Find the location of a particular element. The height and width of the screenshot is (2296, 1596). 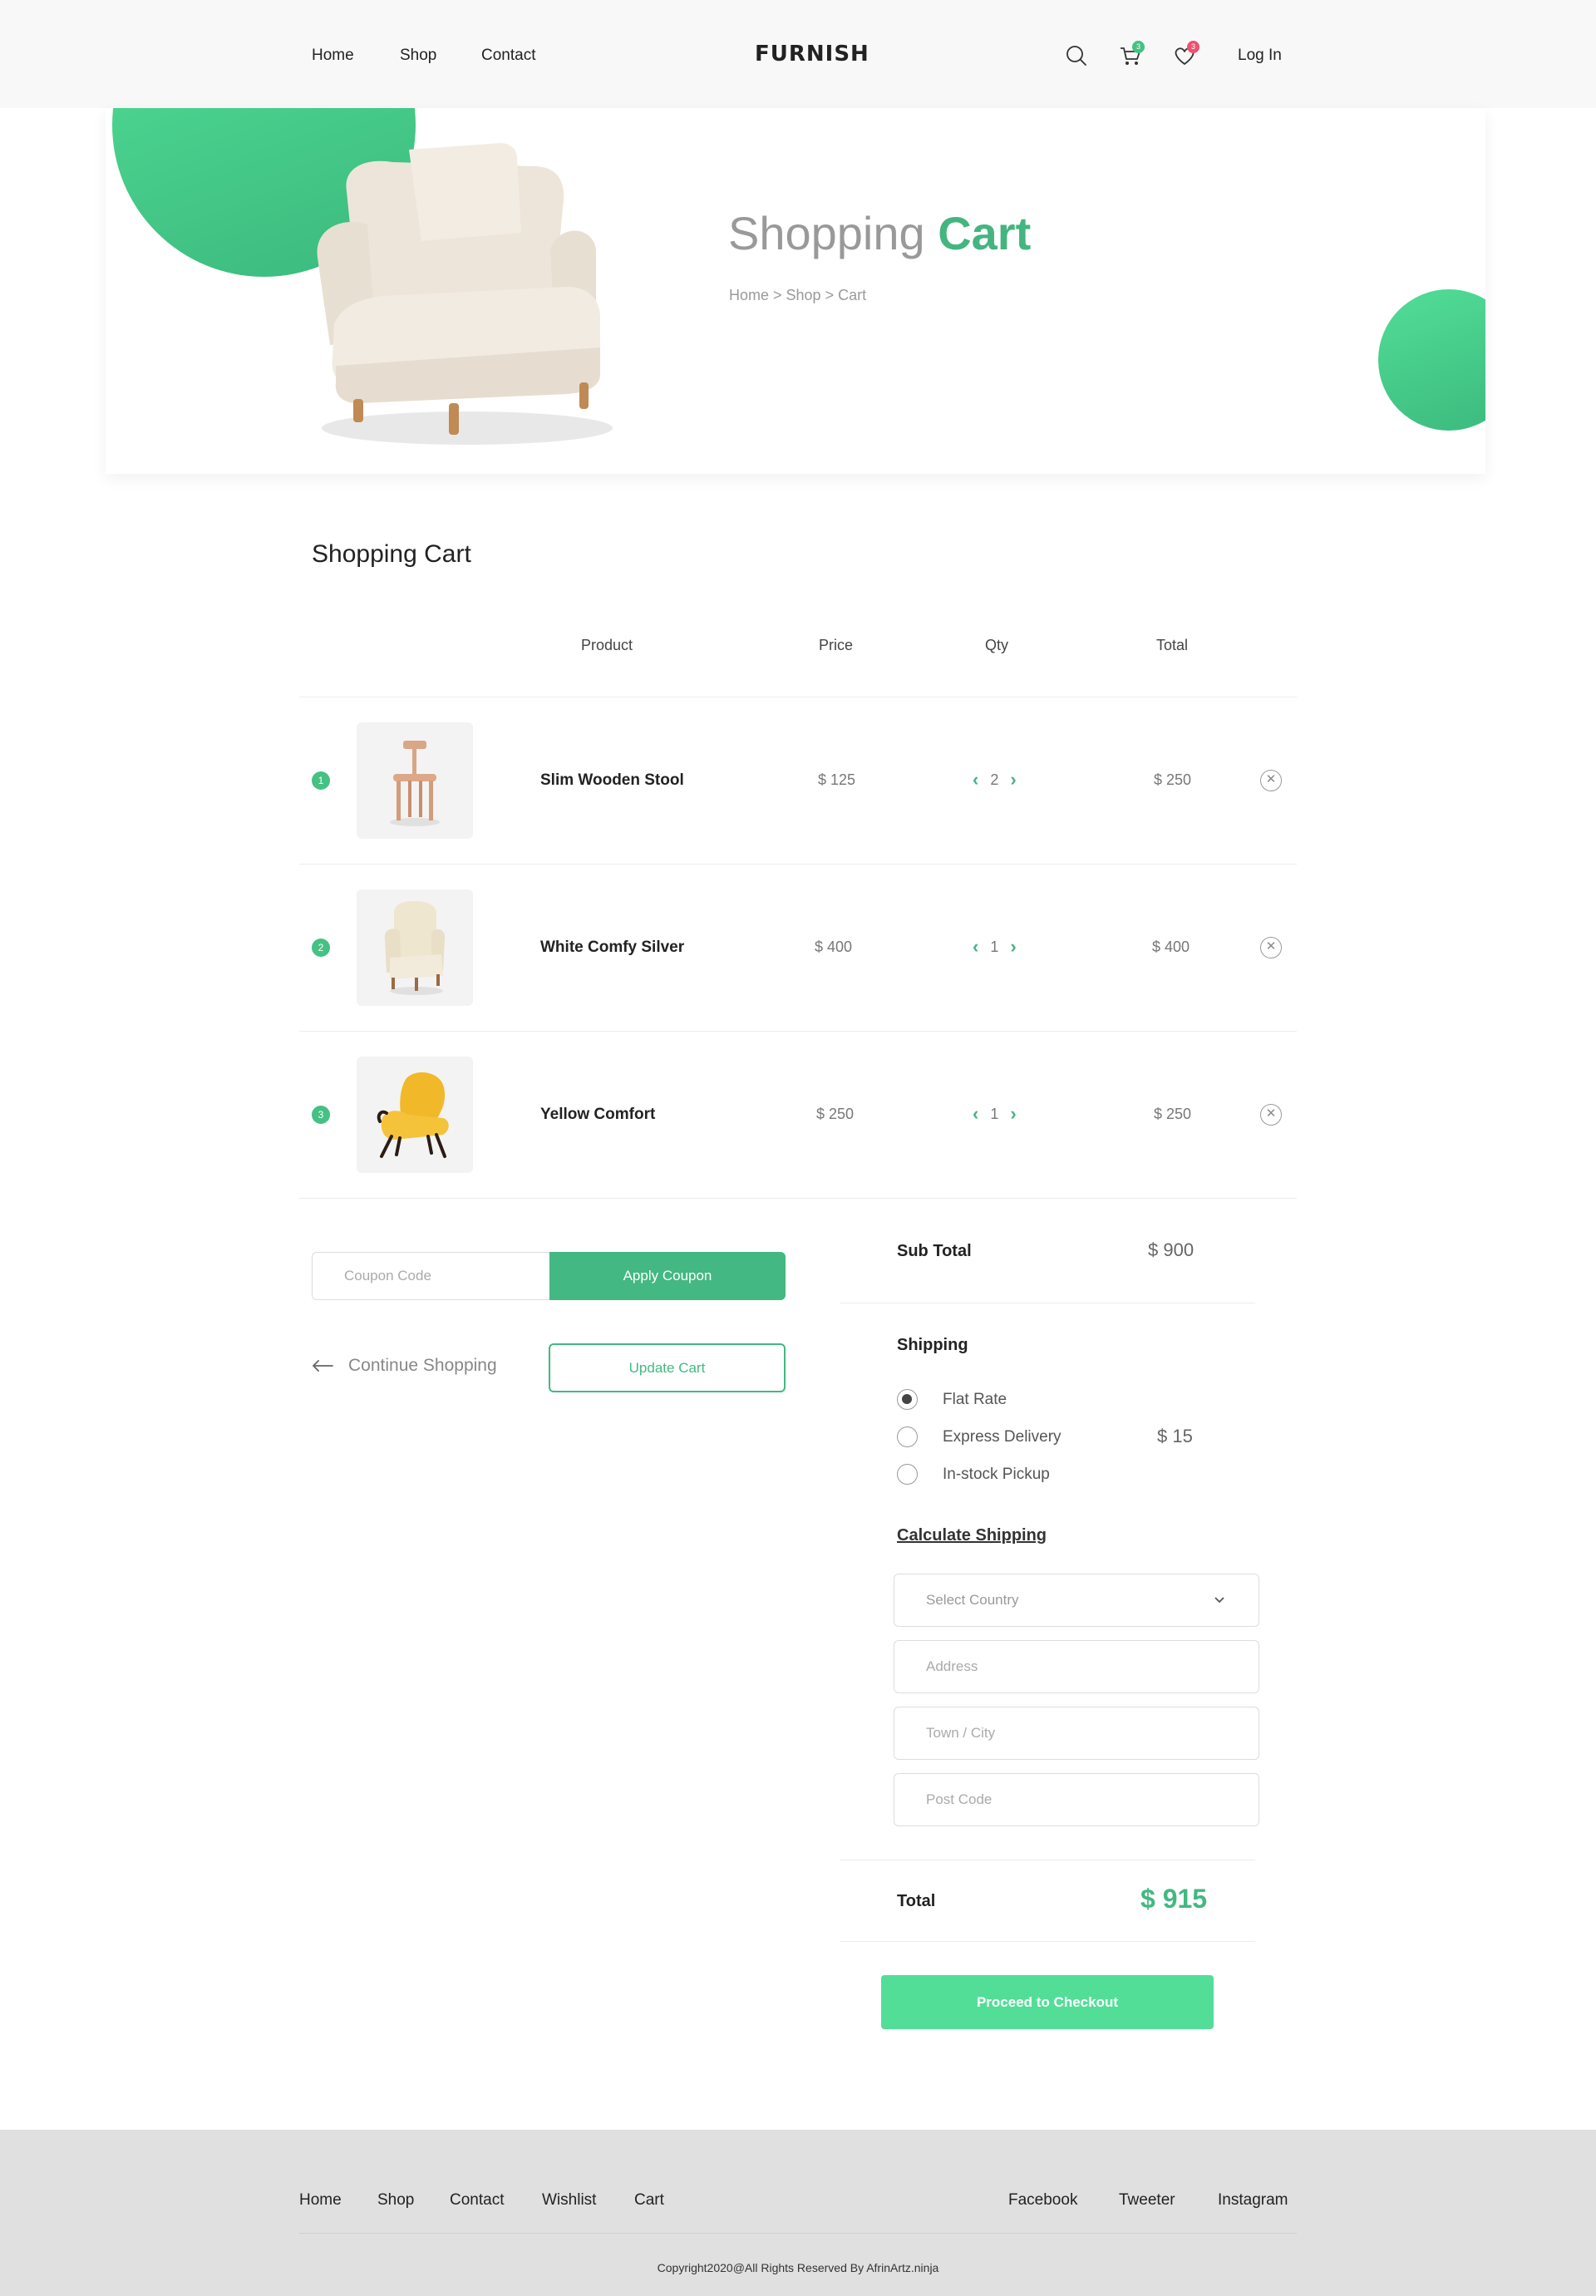

page-title: Shopping Cart is located at coordinates (880, 233).